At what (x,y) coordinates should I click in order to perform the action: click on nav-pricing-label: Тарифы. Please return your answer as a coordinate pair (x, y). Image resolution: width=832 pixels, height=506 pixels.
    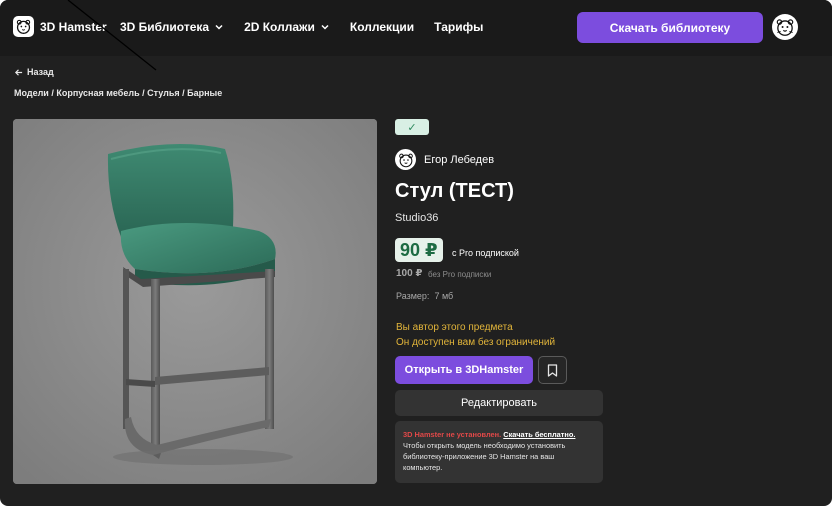
    Looking at the image, I should click on (459, 27).